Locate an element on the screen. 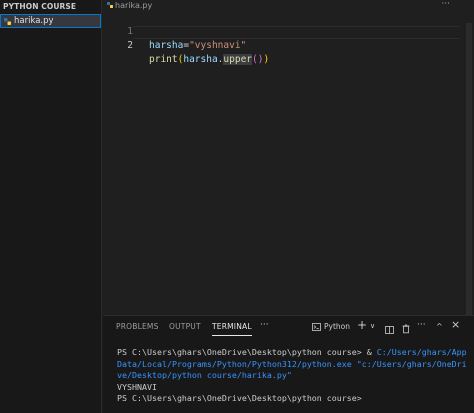 The image size is (474, 413). explorer-file-name: harika.py is located at coordinates (34, 21).